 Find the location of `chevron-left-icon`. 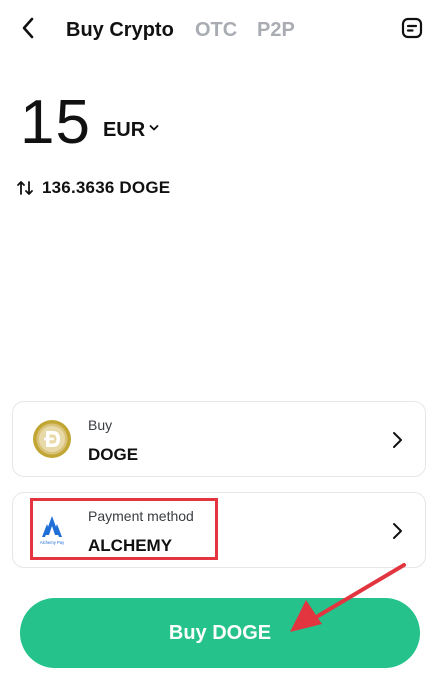

chevron-left-icon is located at coordinates (28, 28).